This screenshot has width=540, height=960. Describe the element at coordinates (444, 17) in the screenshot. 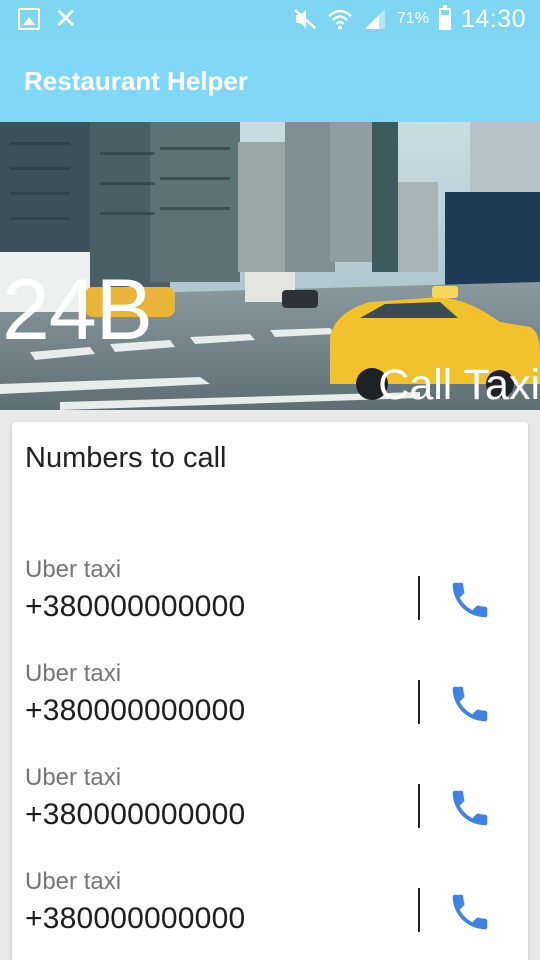

I see `battery-icon` at that location.